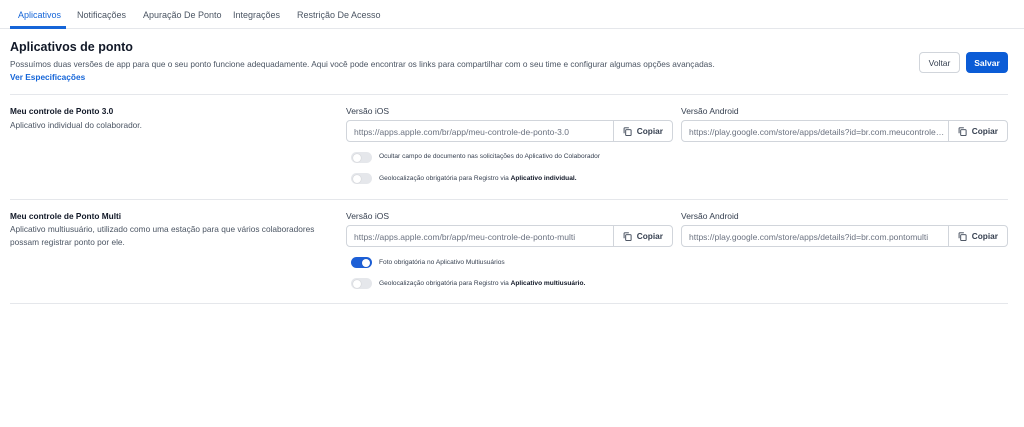 The height and width of the screenshot is (427, 1024). I want to click on section-description: Aplicativo individual do colaborador., so click(76, 125).